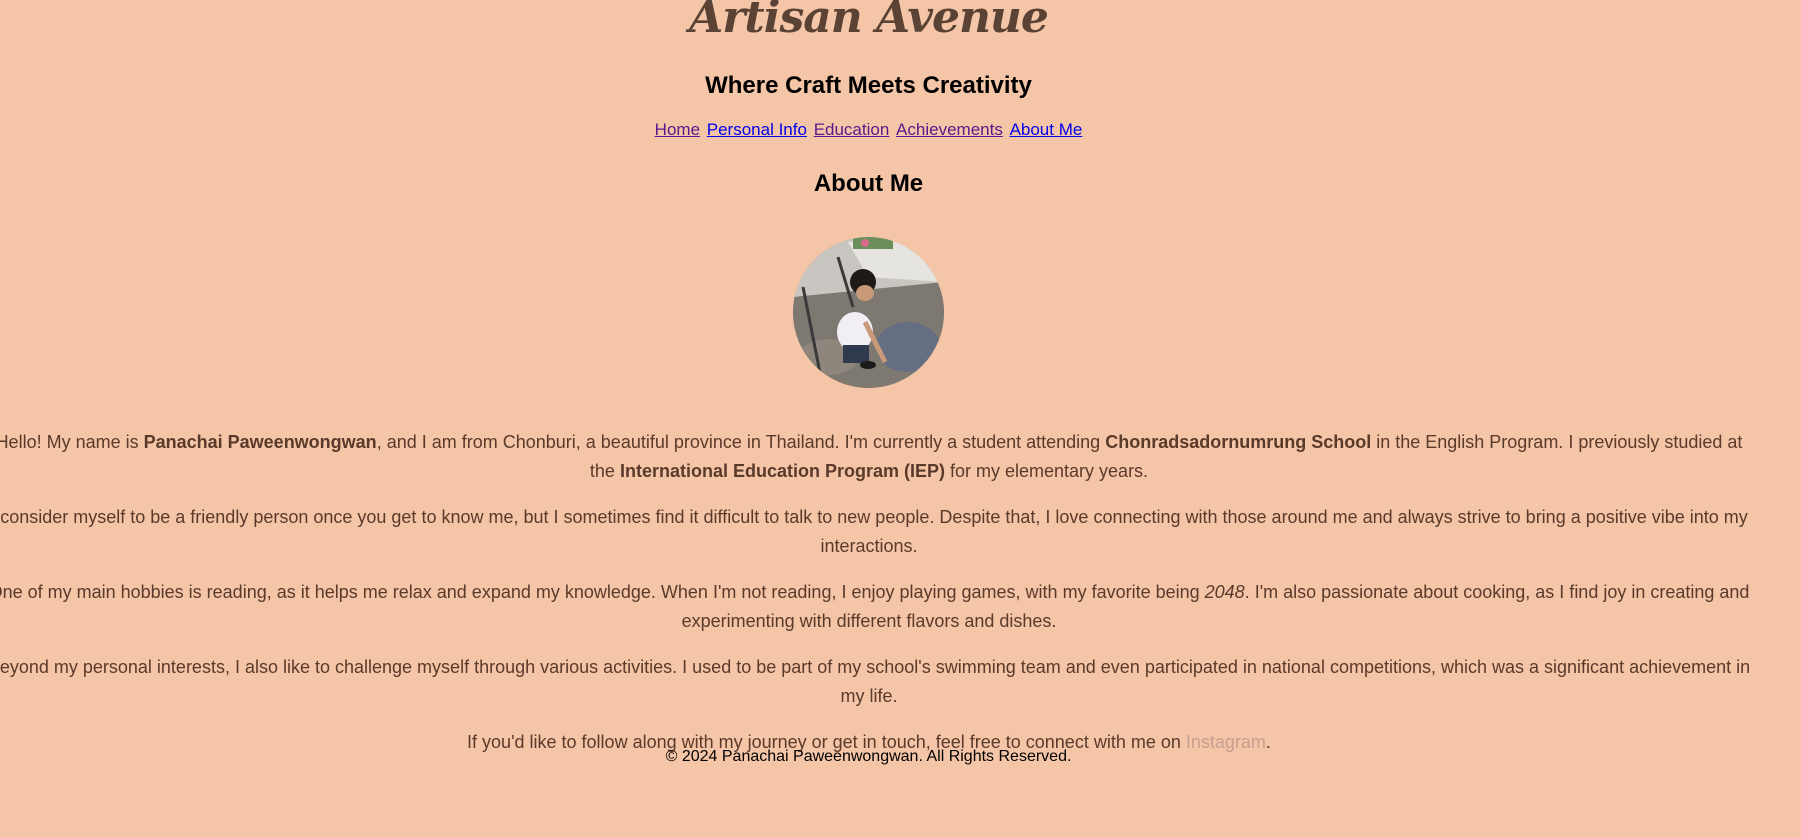 Image resolution: width=1801 pixels, height=838 pixels. What do you see at coordinates (1224, 592) in the screenshot?
I see `game-italic: 2048` at bounding box center [1224, 592].